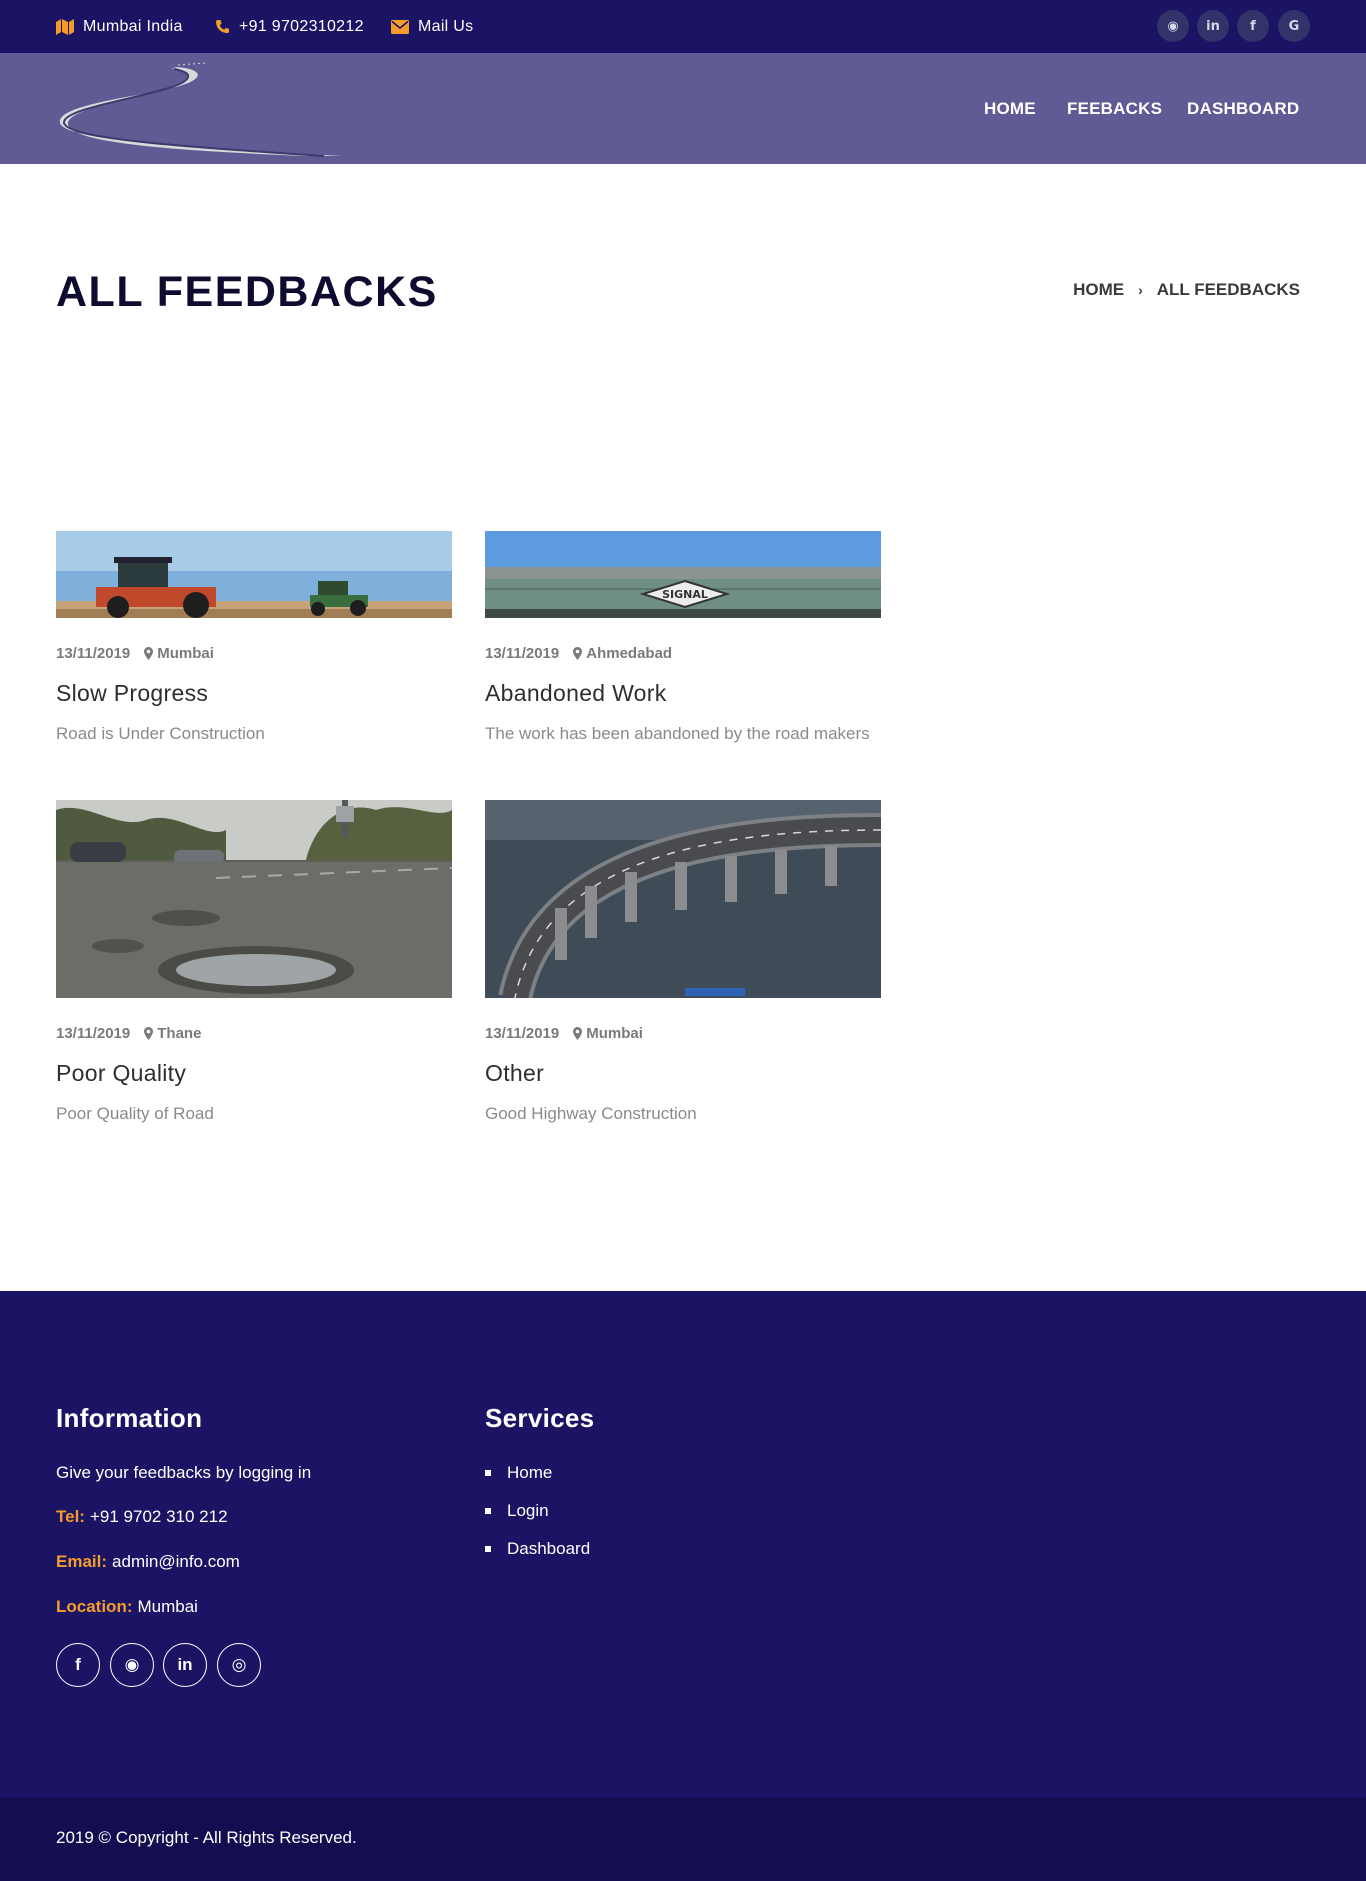  What do you see at coordinates (129, 1418) in the screenshot?
I see `footer-information-heading: Information` at bounding box center [129, 1418].